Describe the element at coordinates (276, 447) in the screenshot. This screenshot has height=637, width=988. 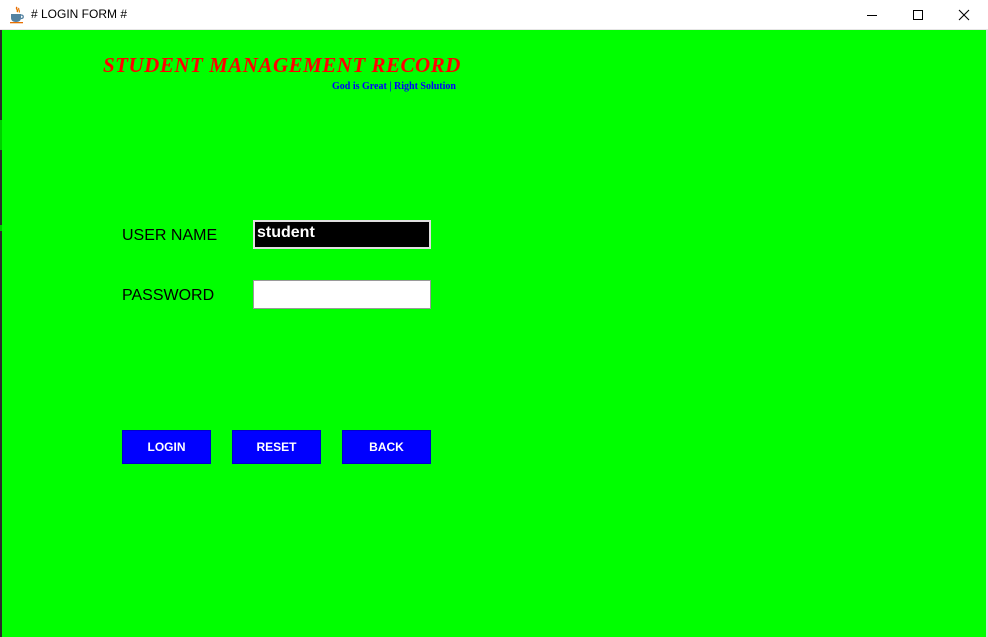
I see `reset-button: RESET` at that location.